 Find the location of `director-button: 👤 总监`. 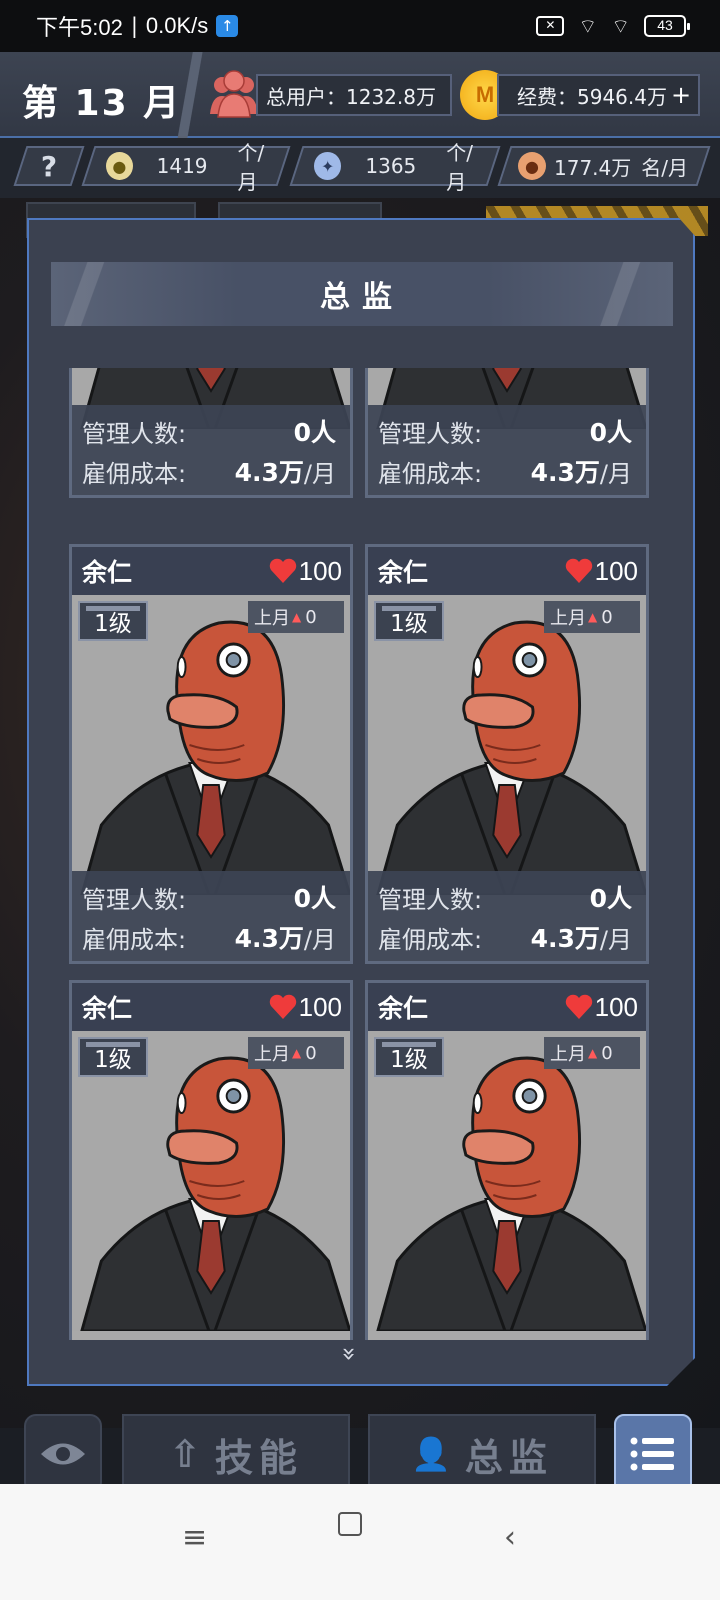

director-button: 👤 总监 is located at coordinates (482, 1454).